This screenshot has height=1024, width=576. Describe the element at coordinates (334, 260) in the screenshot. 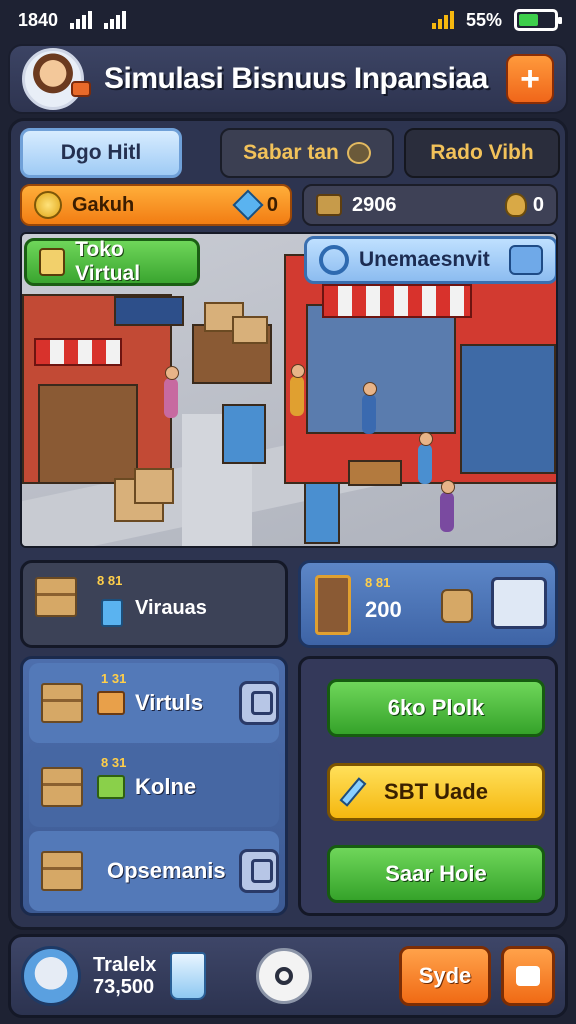

I see `magnifier-icon` at that location.